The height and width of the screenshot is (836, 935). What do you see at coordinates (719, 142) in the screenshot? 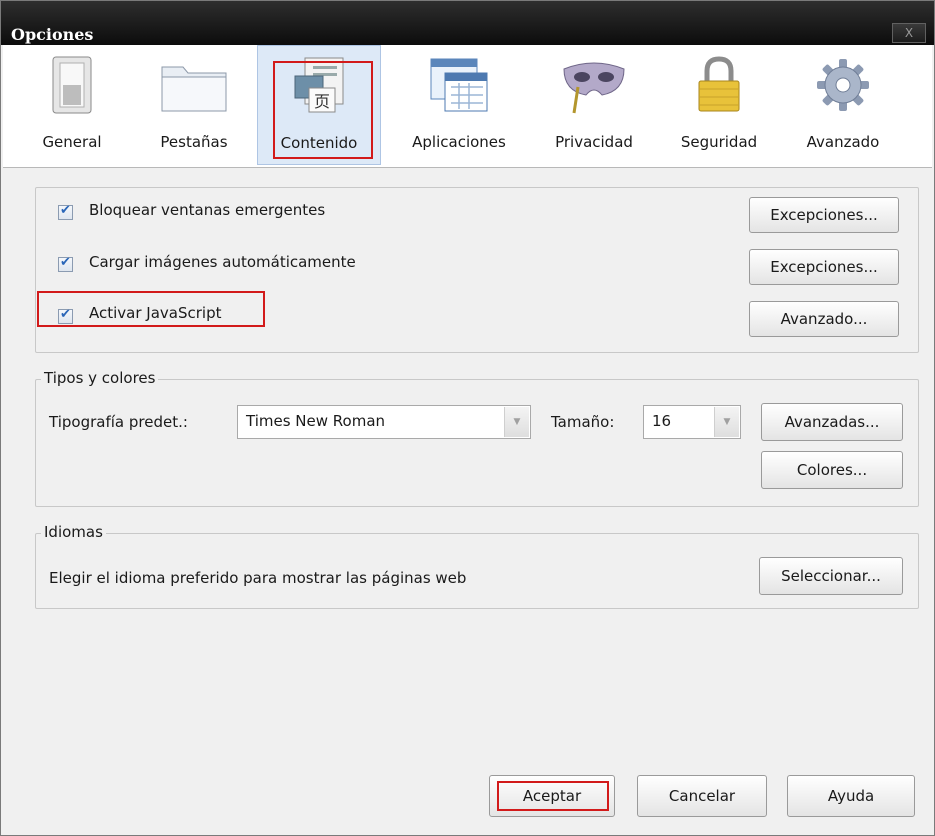
I see `tab-label: Seguridad` at bounding box center [719, 142].